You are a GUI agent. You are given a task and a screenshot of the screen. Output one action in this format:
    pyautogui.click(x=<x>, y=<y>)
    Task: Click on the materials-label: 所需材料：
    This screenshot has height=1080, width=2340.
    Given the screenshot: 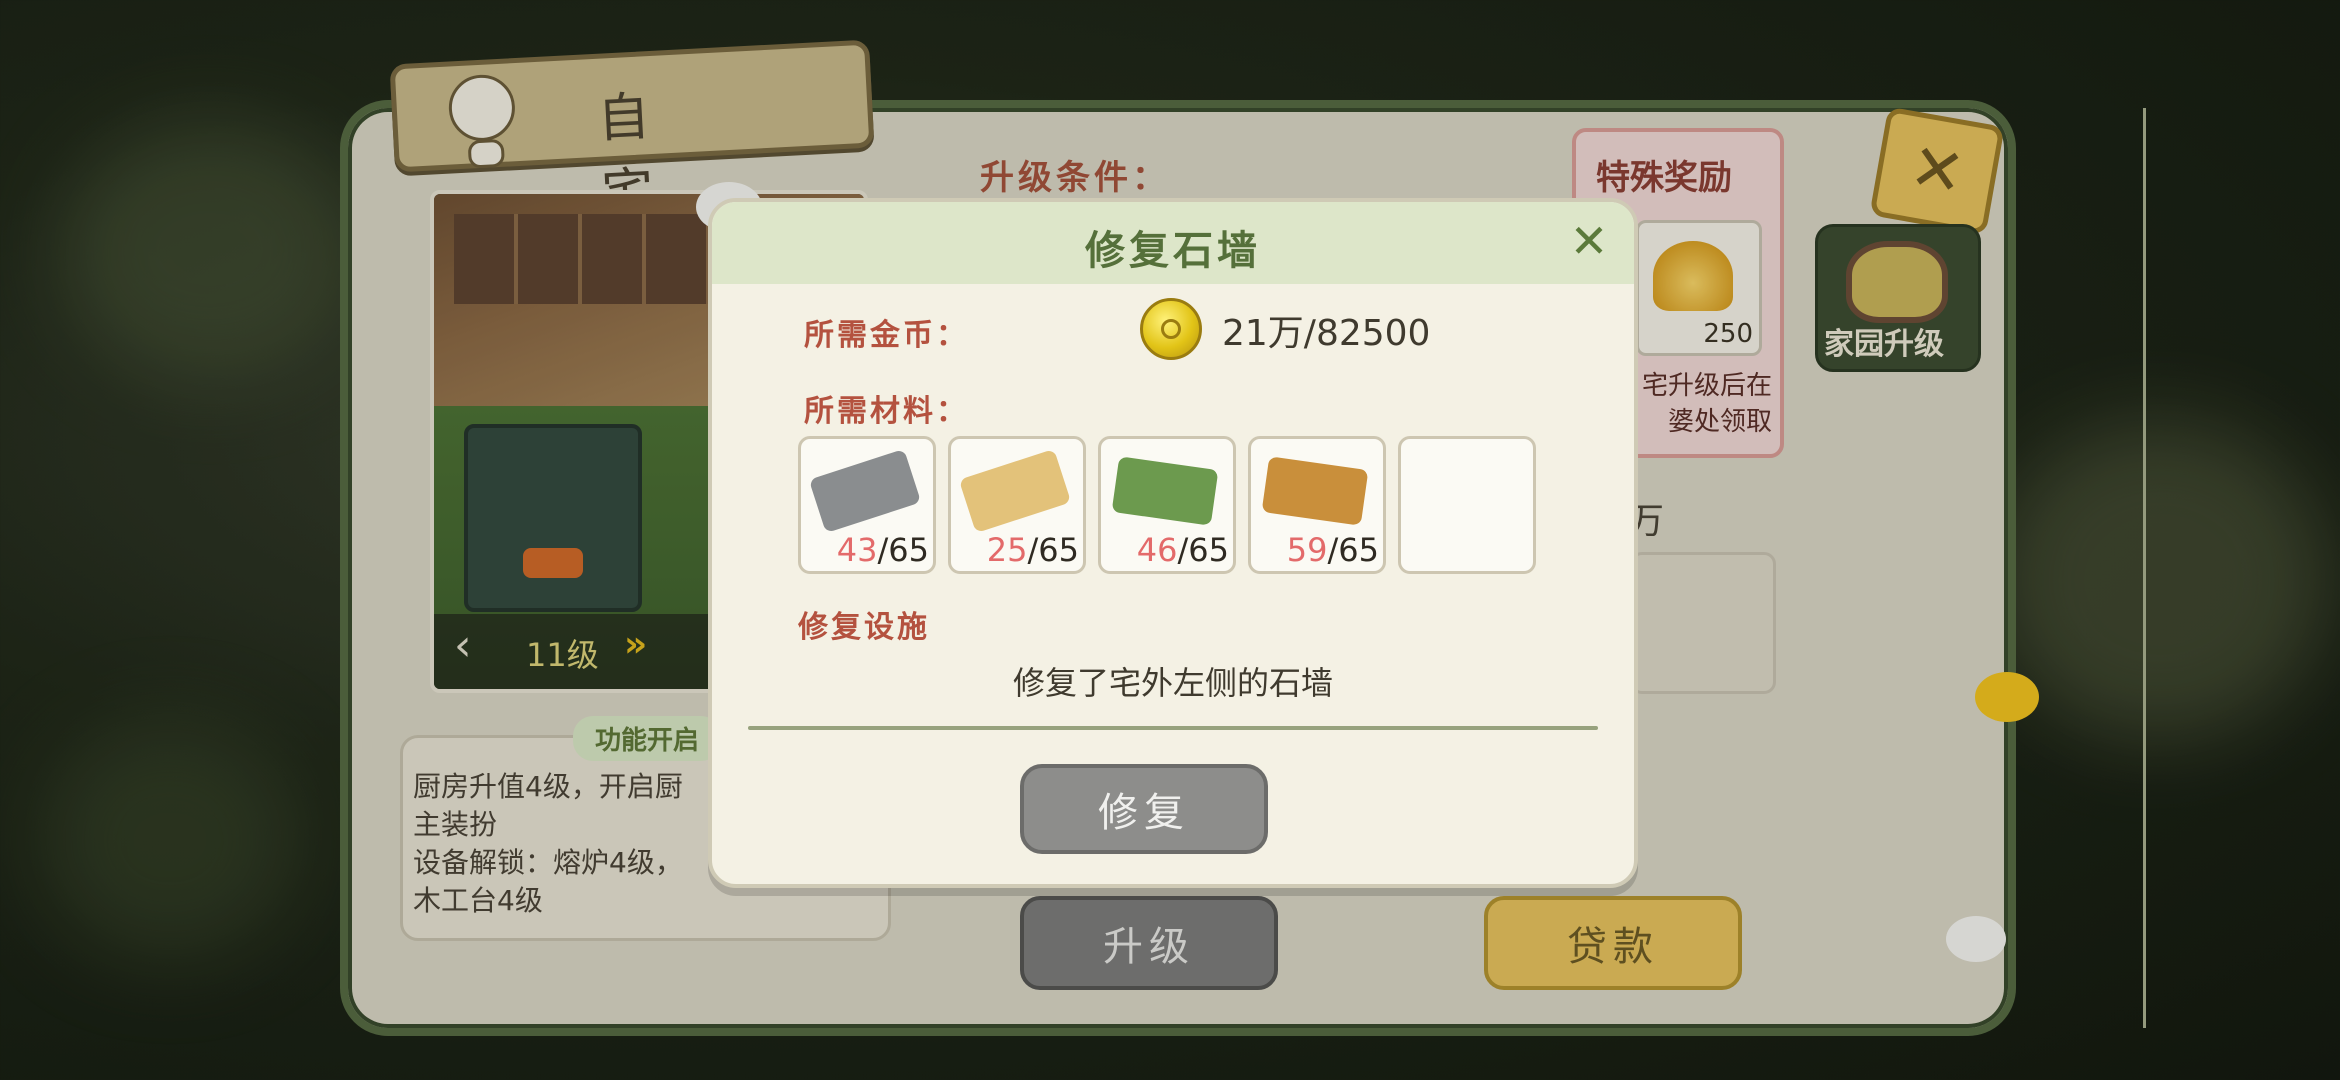 What is the action you would take?
    pyautogui.click(x=886, y=411)
    